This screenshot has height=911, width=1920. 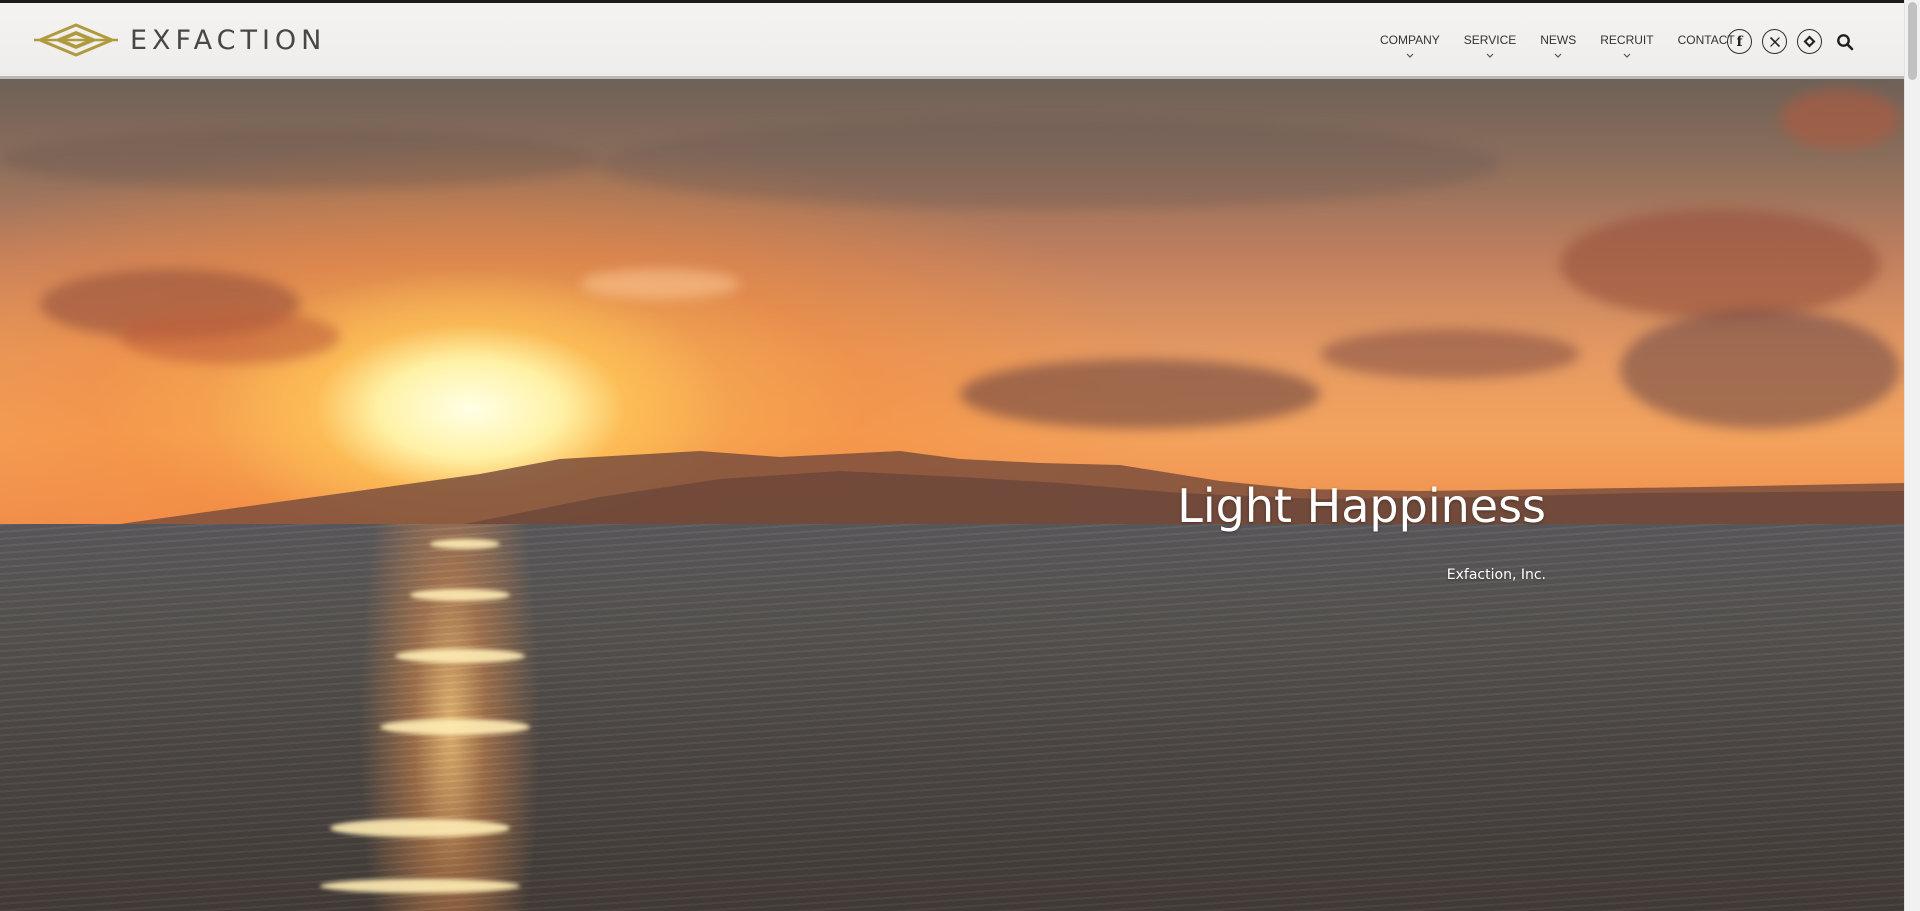 I want to click on nav-item-recruit: RECRUIT, so click(x=1627, y=46).